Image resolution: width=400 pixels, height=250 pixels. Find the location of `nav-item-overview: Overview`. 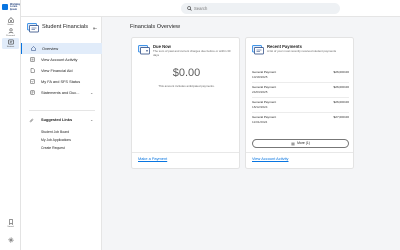

nav-item-overview: Overview is located at coordinates (61, 48).